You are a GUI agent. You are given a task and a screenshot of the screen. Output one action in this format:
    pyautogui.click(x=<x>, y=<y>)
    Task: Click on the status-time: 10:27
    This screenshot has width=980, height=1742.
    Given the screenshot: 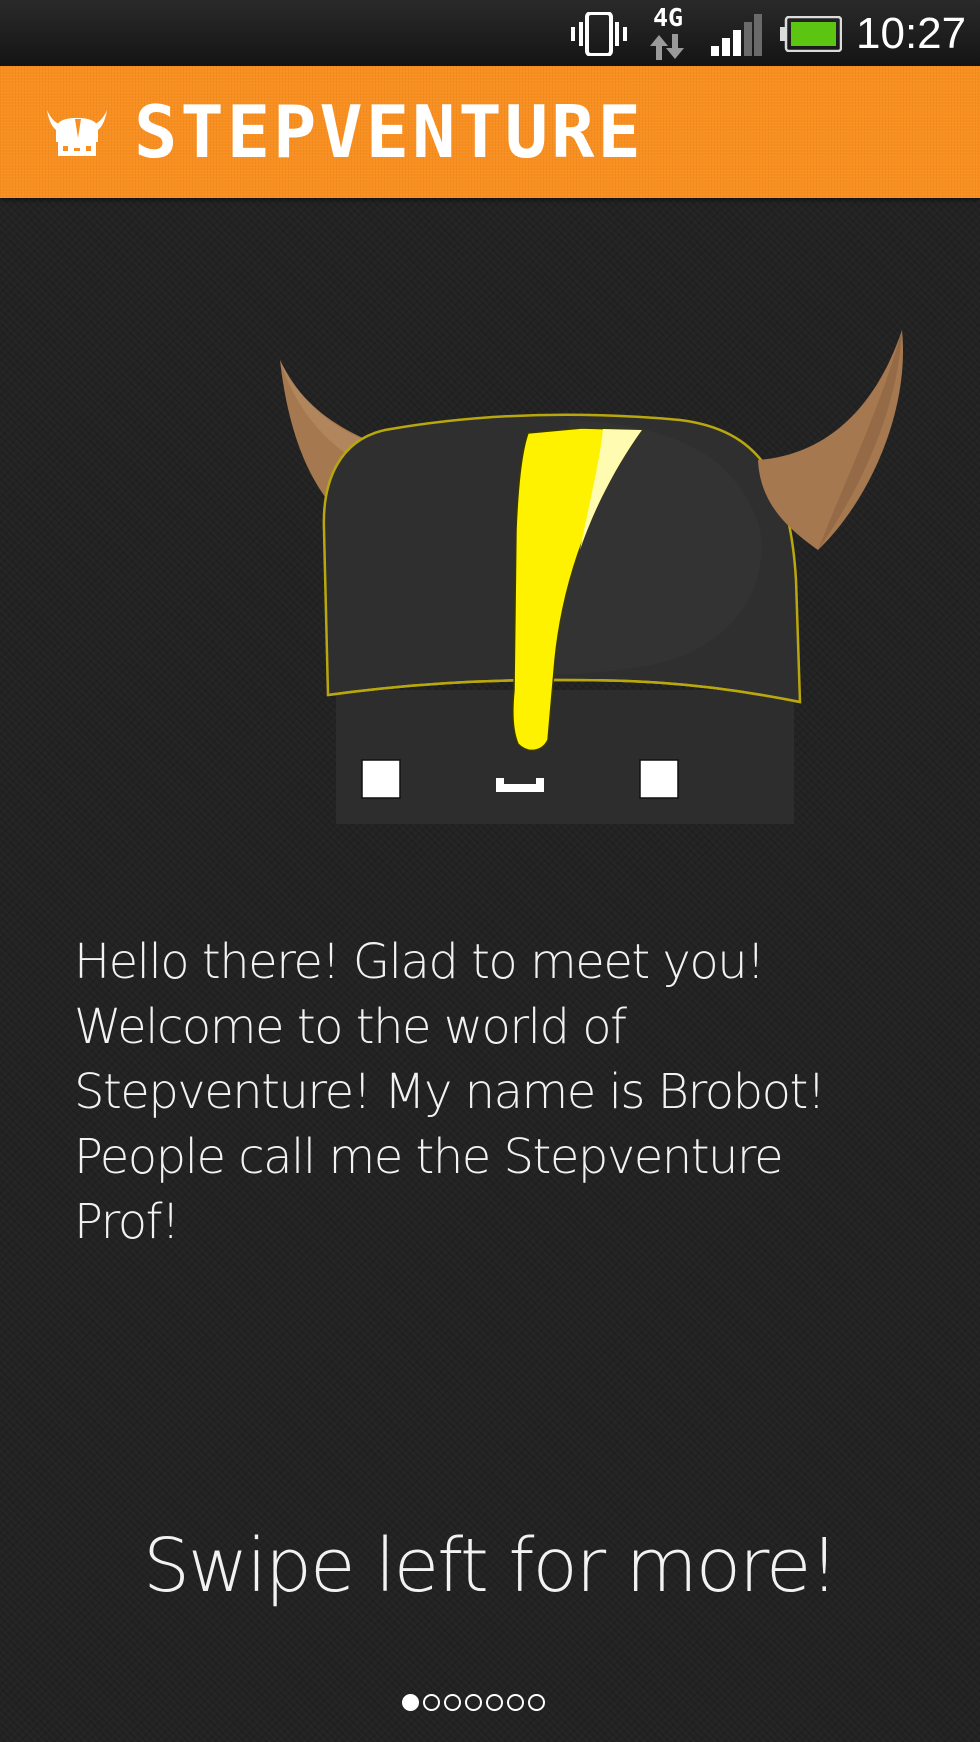 What is the action you would take?
    pyautogui.click(x=911, y=33)
    